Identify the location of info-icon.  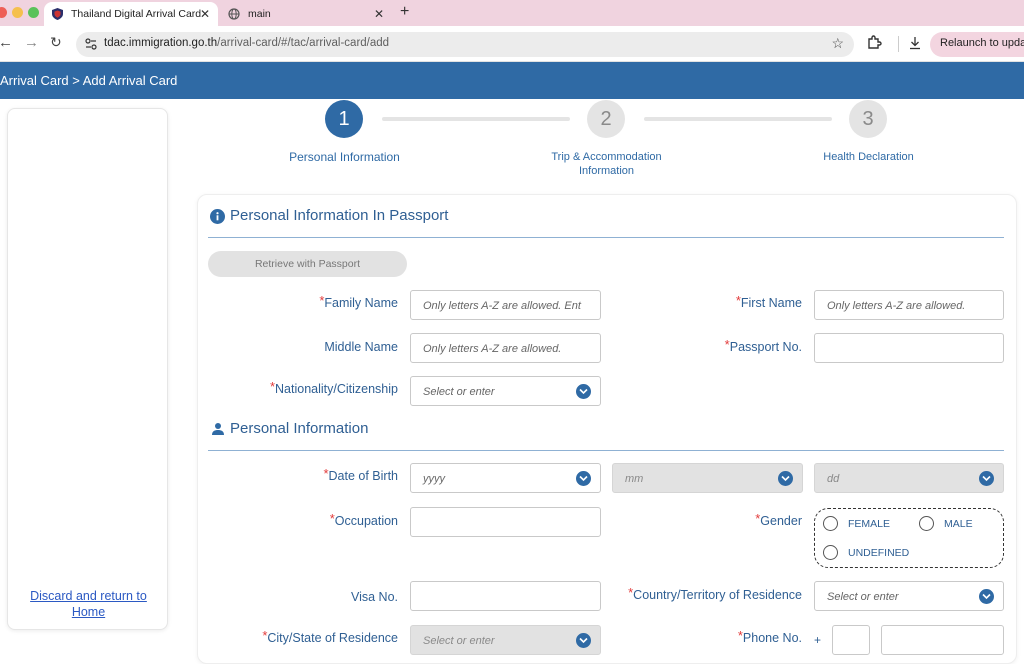
(217, 216).